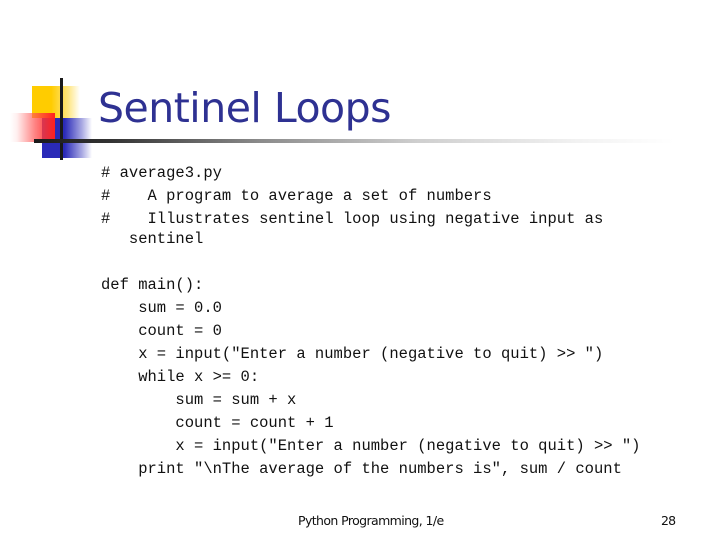  I want to click on page-number: 28, so click(668, 520).